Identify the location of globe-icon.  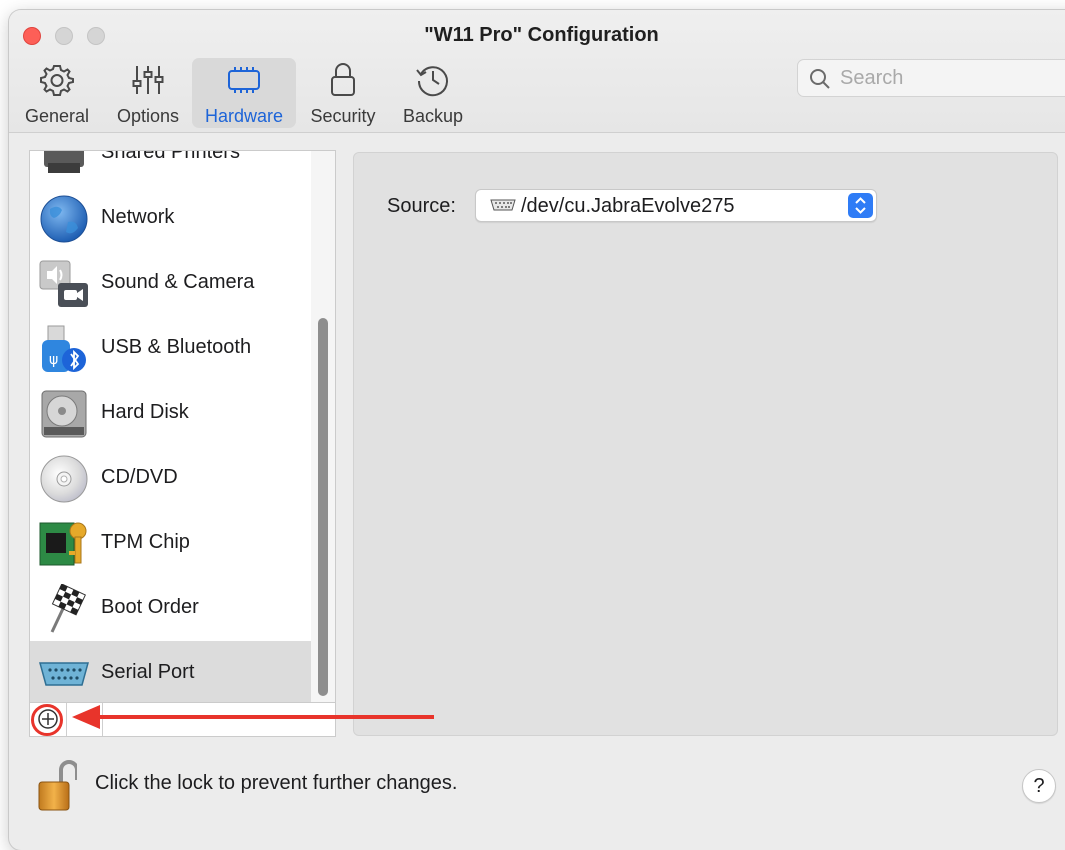
(64, 219).